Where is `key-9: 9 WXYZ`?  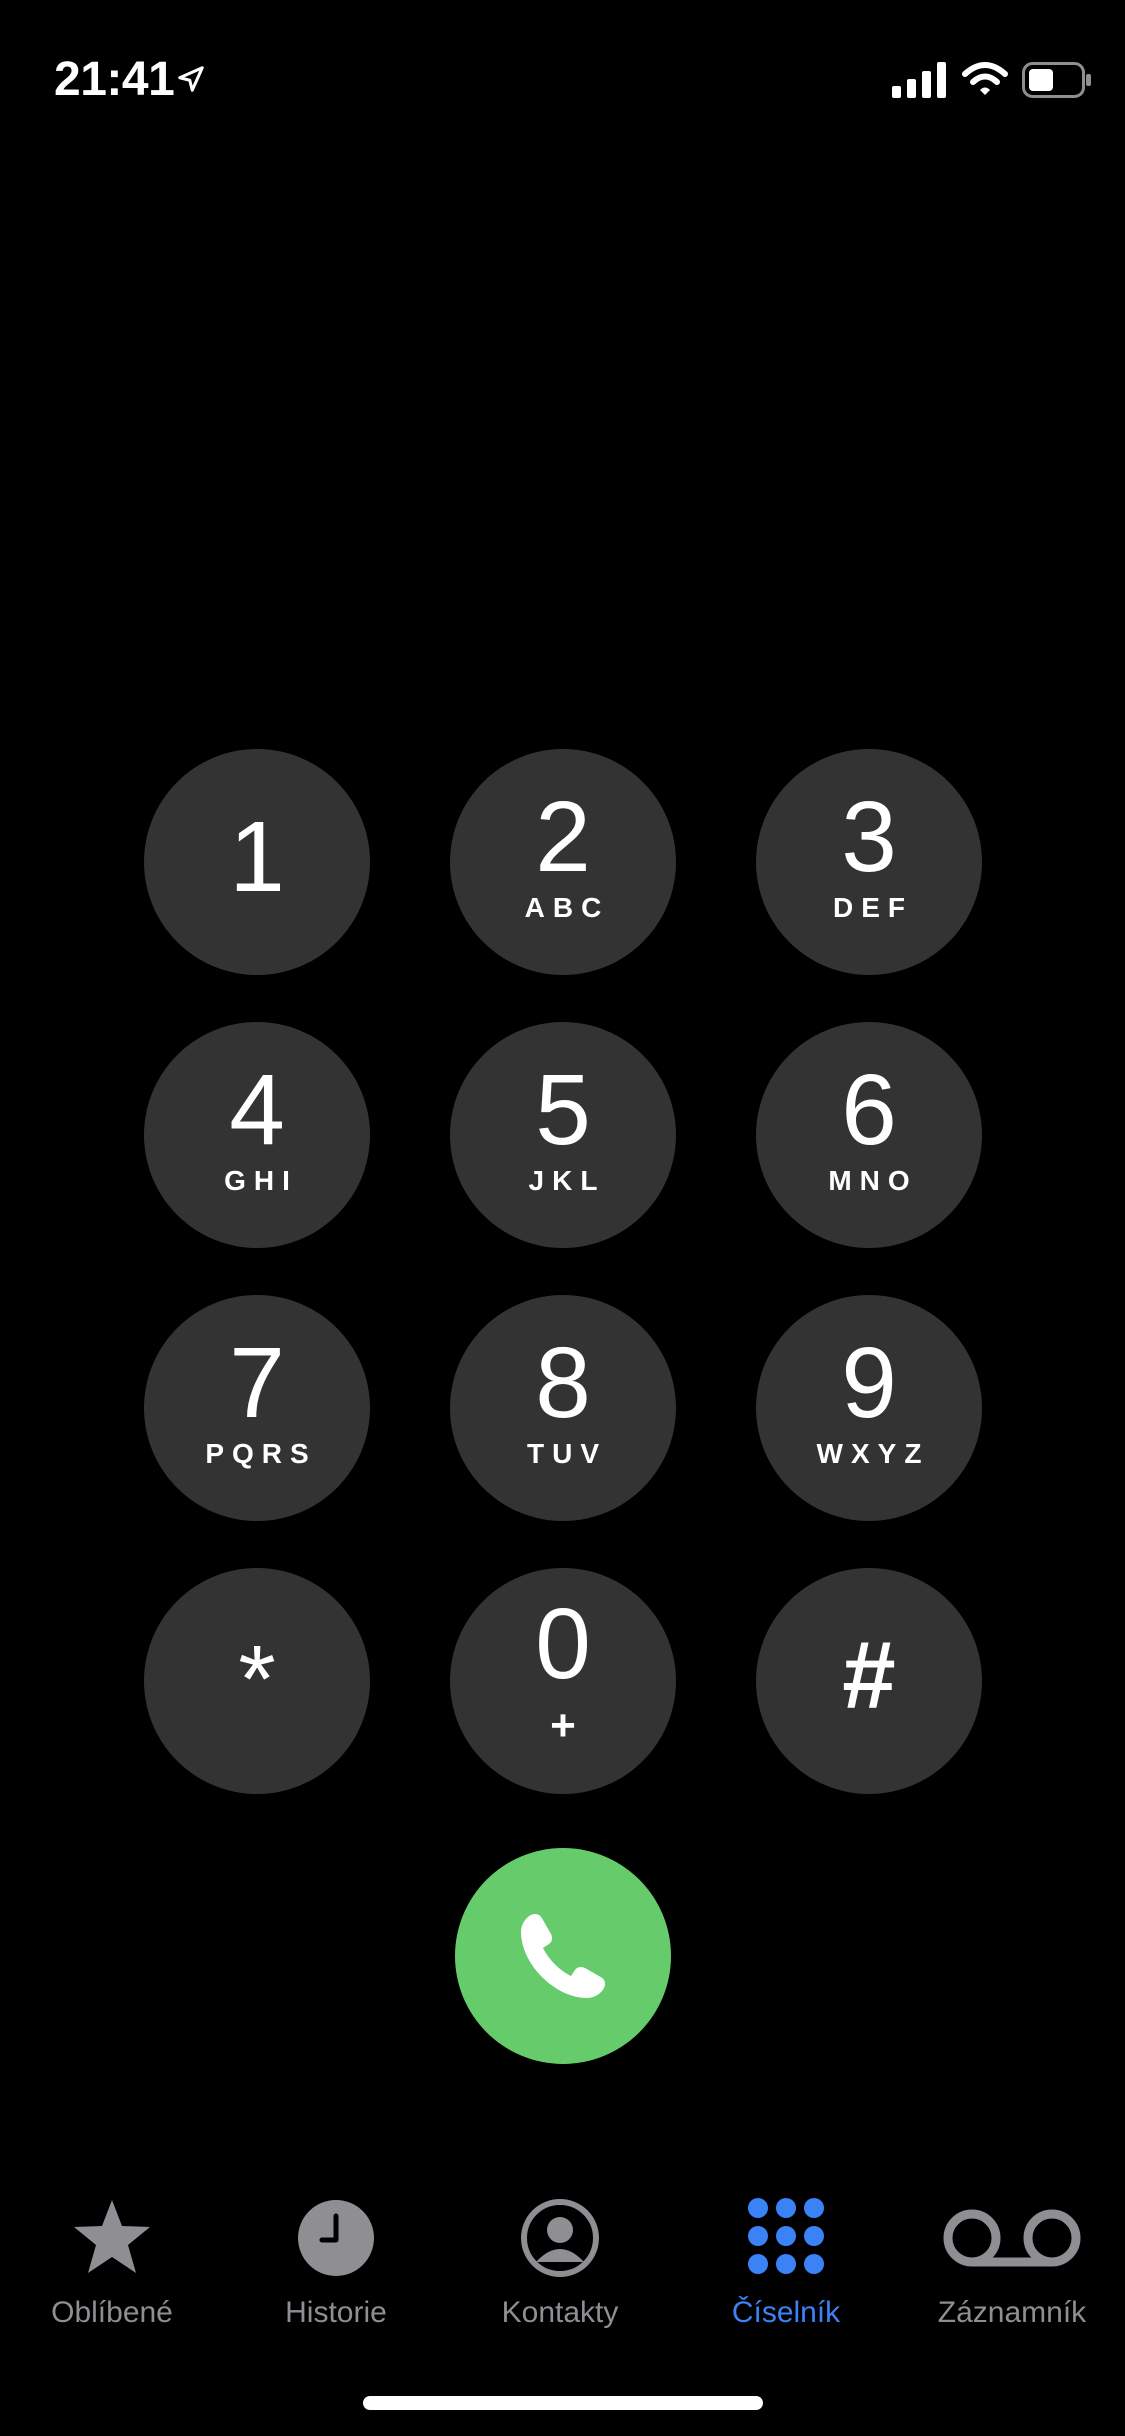
key-9: 9 WXYZ is located at coordinates (869, 1408).